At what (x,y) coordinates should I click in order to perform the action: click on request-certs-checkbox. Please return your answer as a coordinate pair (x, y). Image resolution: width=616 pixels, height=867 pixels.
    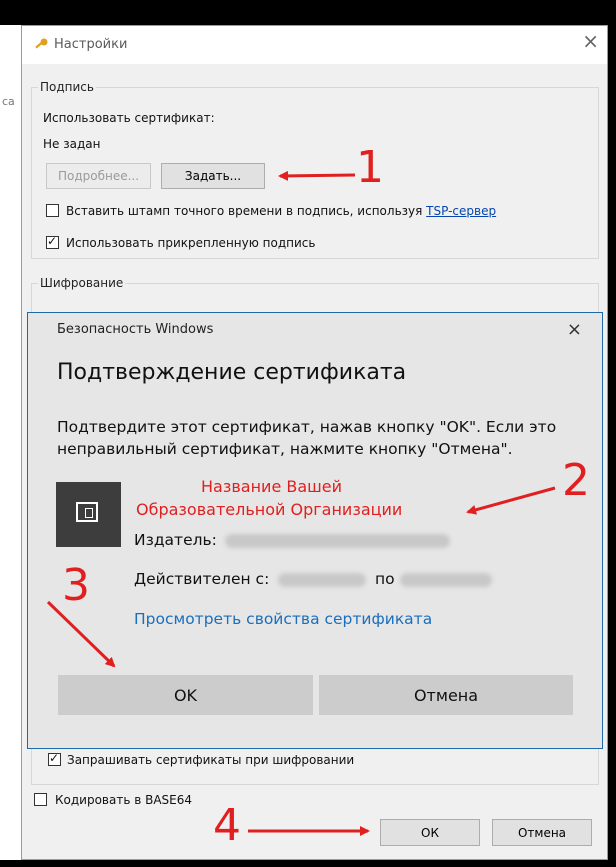
    Looking at the image, I should click on (54, 758).